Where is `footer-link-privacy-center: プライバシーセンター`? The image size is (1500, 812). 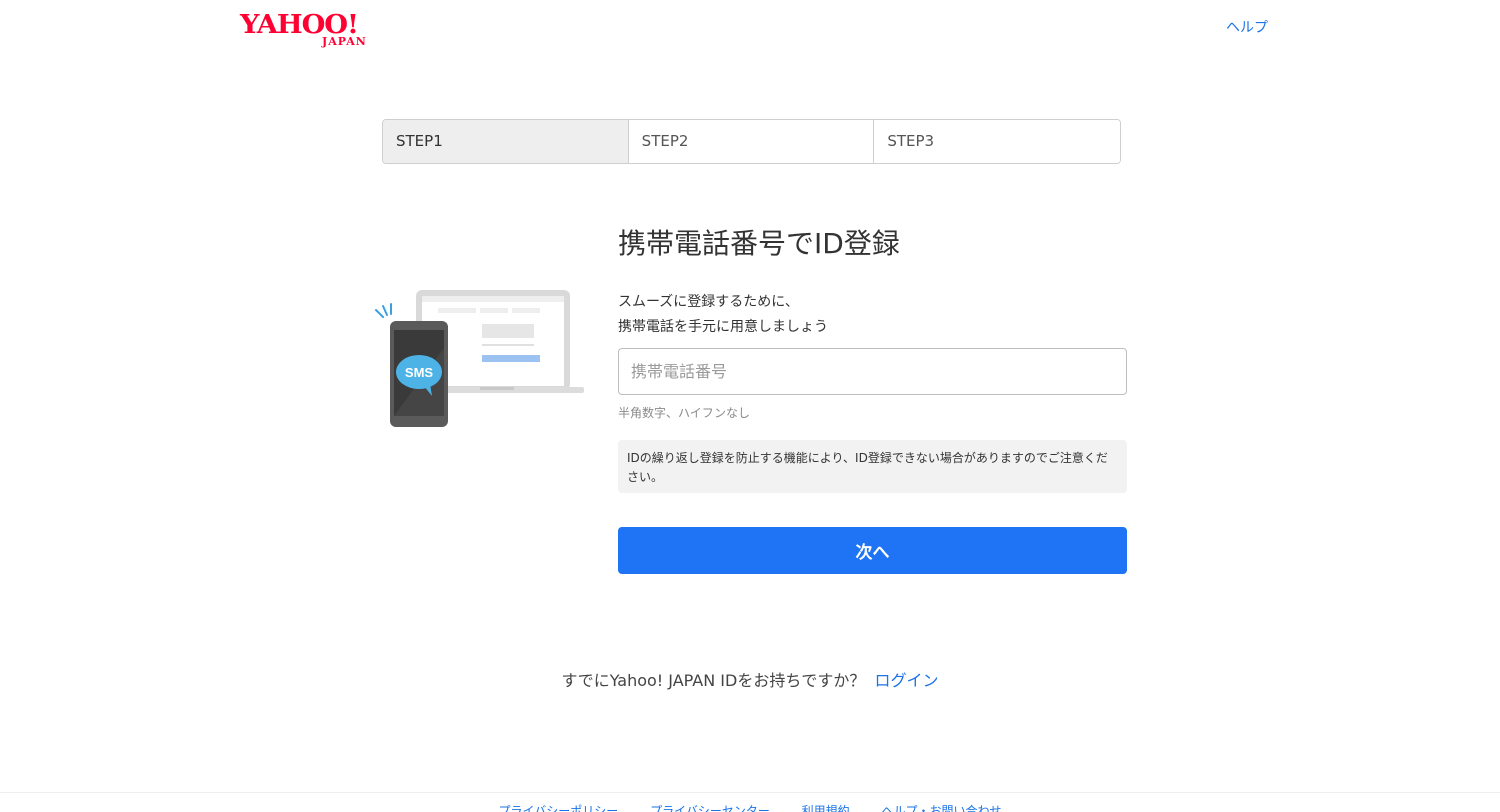 footer-link-privacy-center: プライバシーセンター is located at coordinates (710, 808).